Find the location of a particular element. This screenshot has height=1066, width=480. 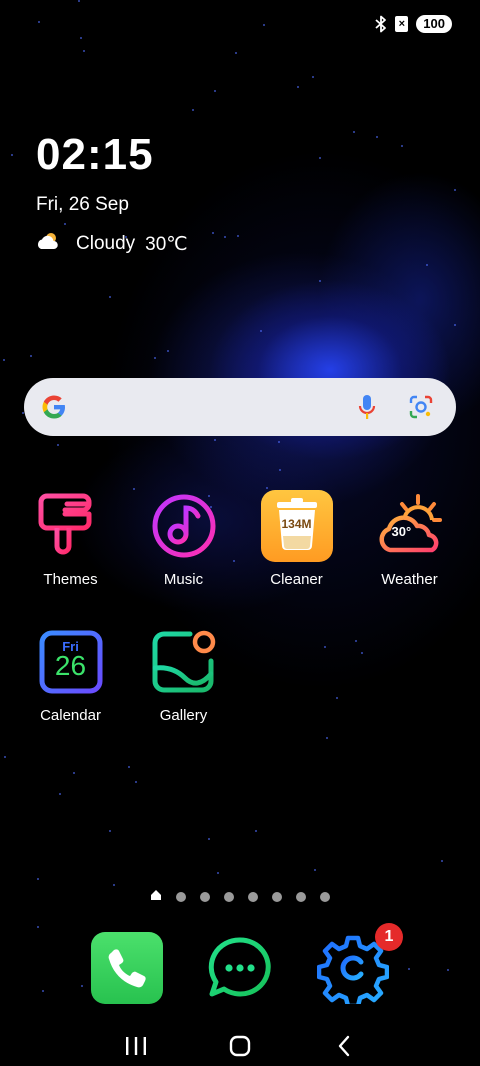

recent-apps-button is located at coordinates (136, 1046).